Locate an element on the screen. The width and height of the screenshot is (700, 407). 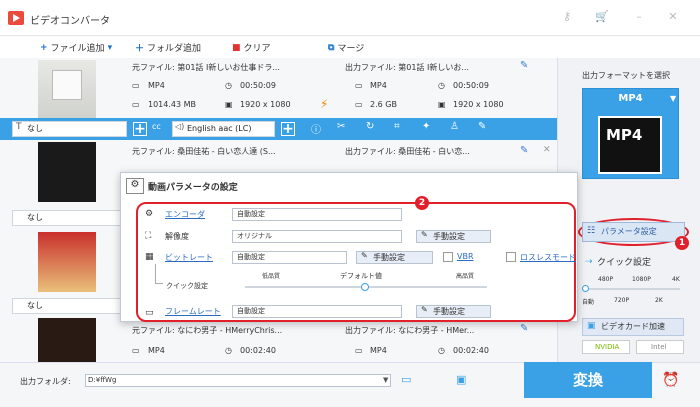
encoder-select: 自動設定 is located at coordinates (317, 214).